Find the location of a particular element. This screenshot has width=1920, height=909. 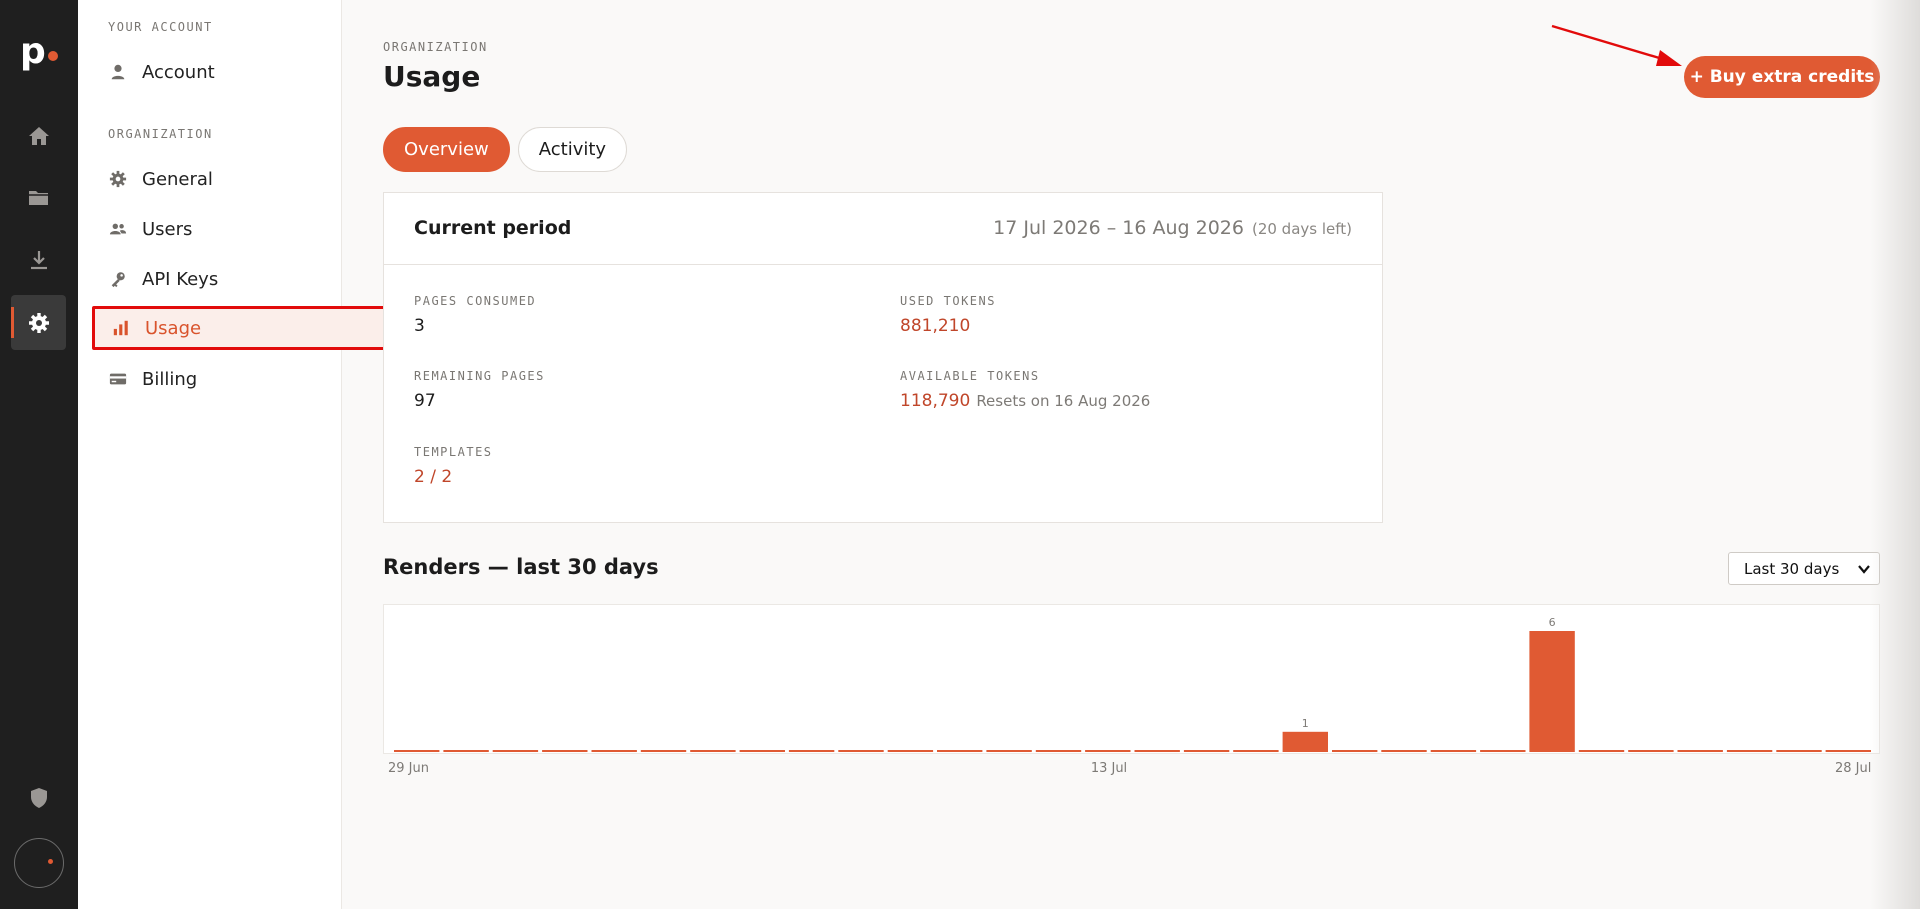

card-title: Current period is located at coordinates (493, 228).